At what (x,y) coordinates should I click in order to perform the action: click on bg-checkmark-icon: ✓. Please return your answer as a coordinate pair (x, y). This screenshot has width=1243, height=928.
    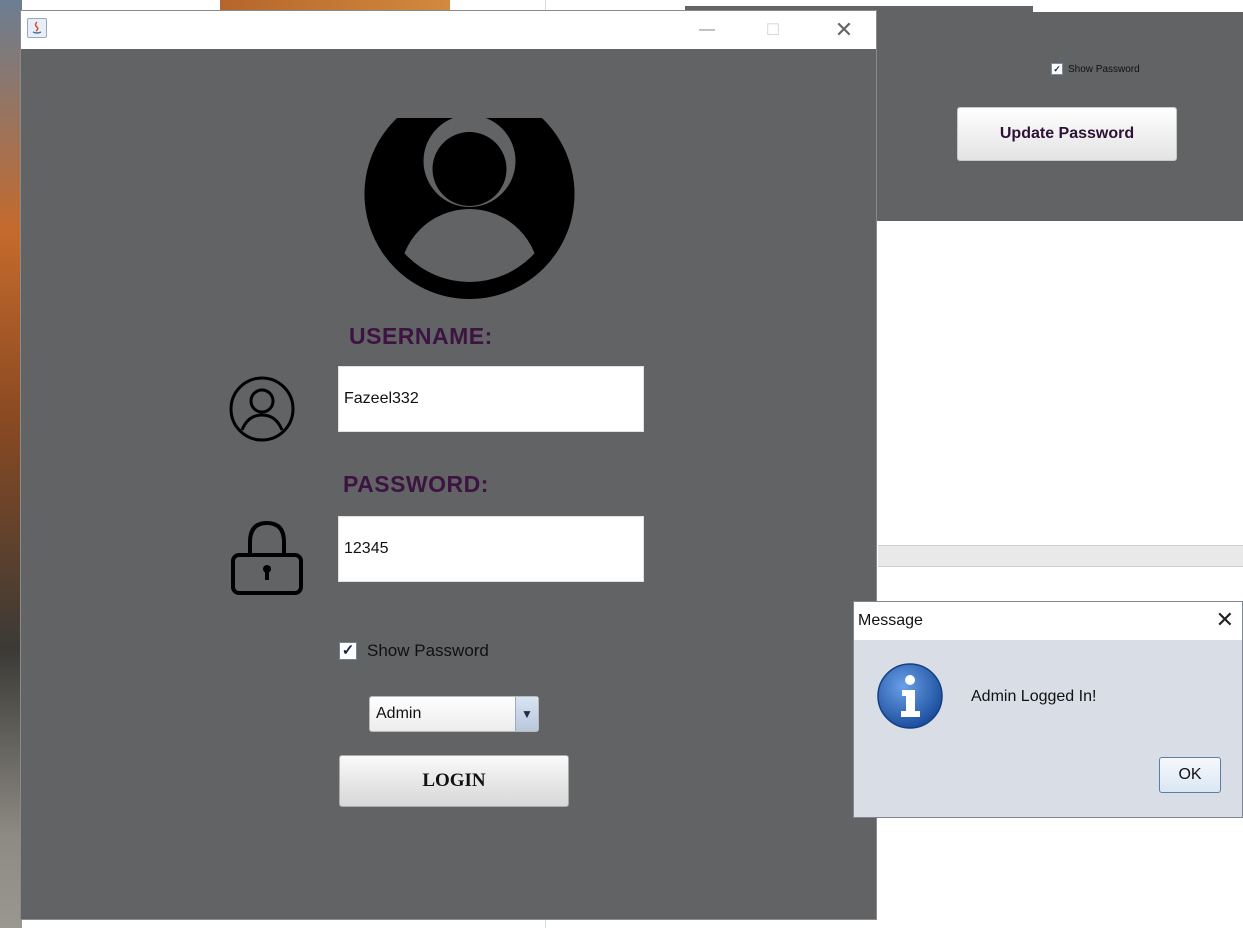
    Looking at the image, I should click on (1057, 69).